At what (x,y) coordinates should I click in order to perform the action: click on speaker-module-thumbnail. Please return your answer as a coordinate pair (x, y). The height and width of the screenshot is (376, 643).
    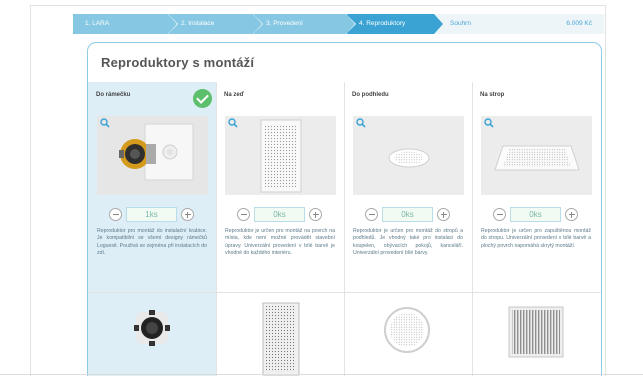
    Looking at the image, I should click on (152, 328).